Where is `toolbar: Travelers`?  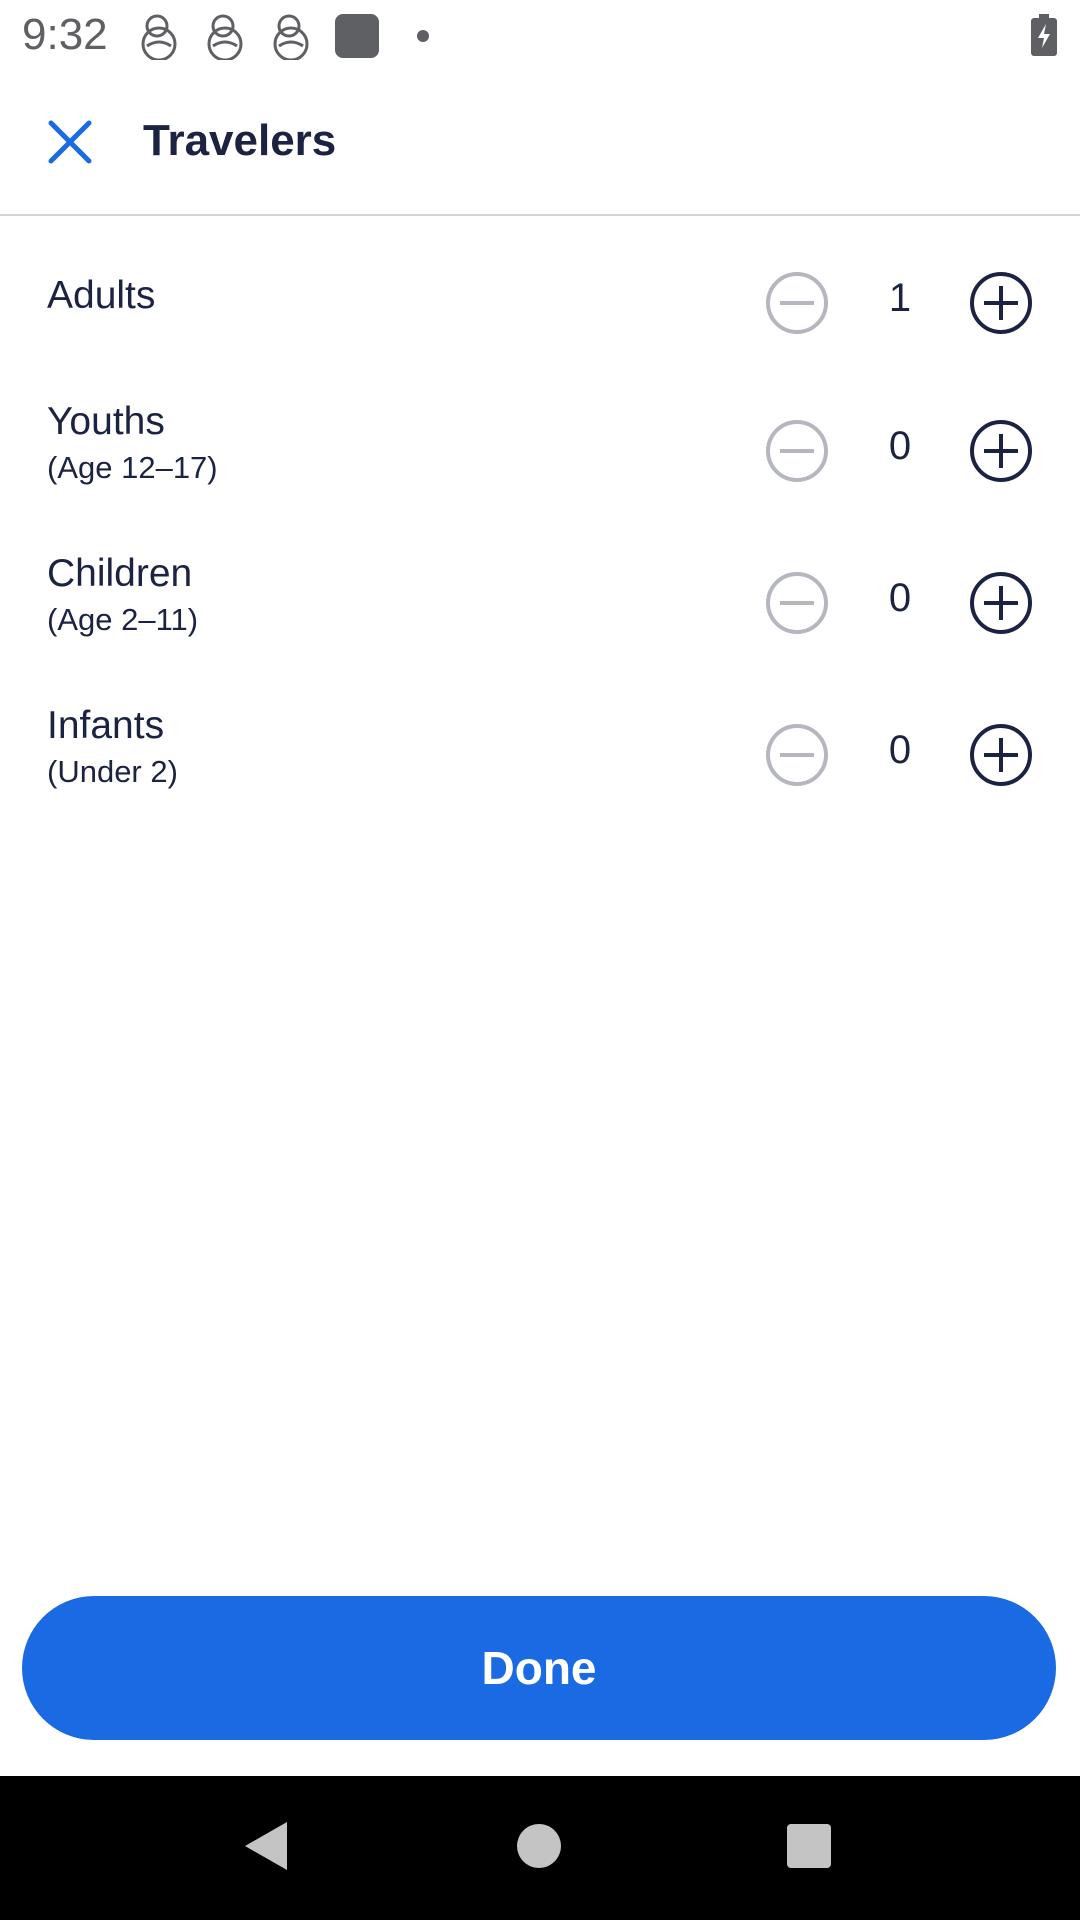
toolbar: Travelers is located at coordinates (540, 144).